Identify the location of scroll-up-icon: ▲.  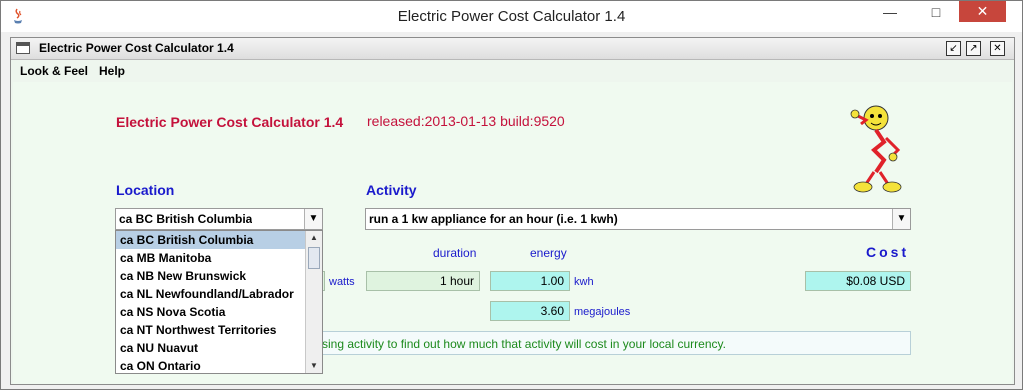
(314, 238).